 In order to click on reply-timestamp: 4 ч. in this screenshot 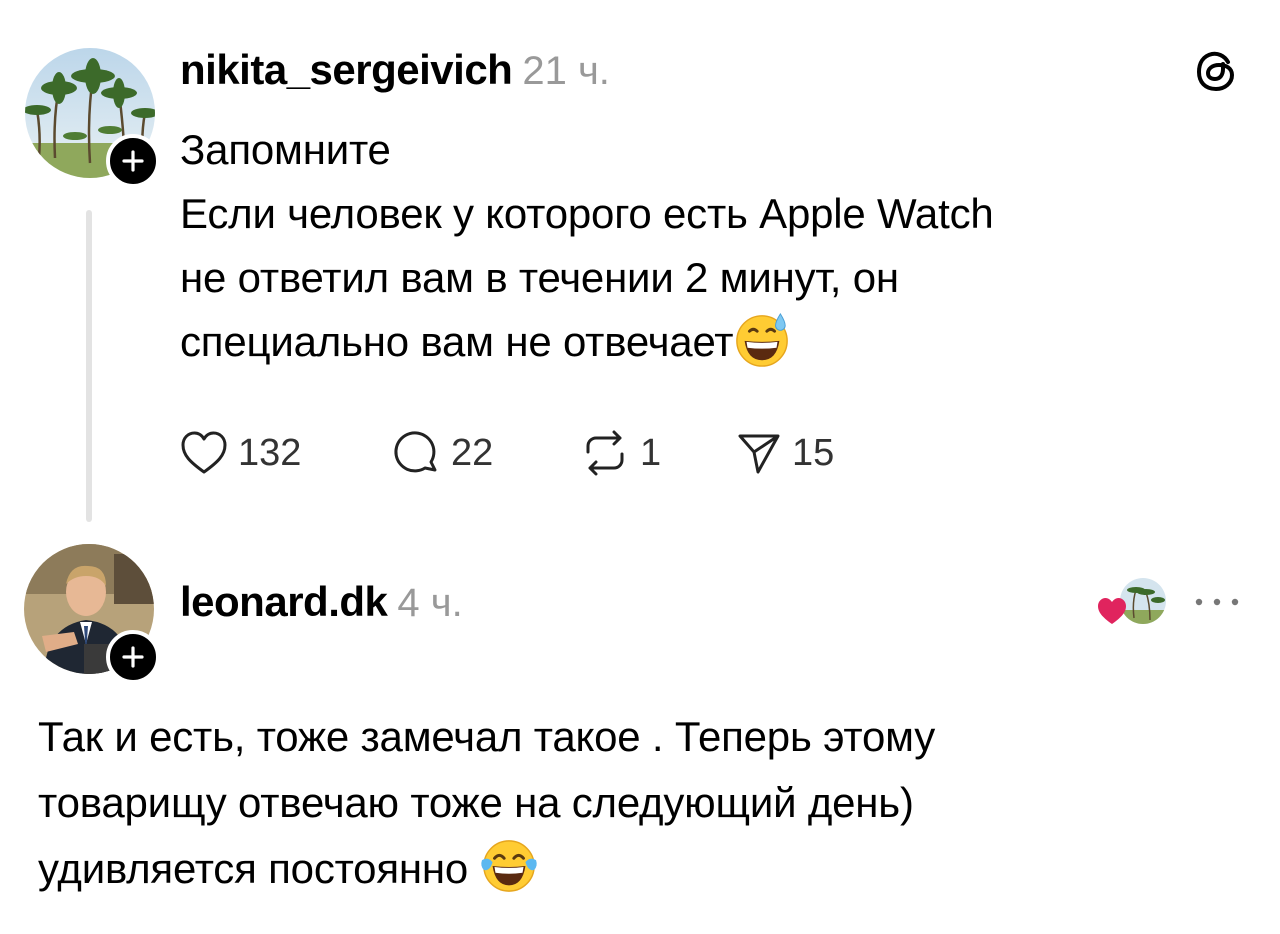, I will do `click(430, 603)`.